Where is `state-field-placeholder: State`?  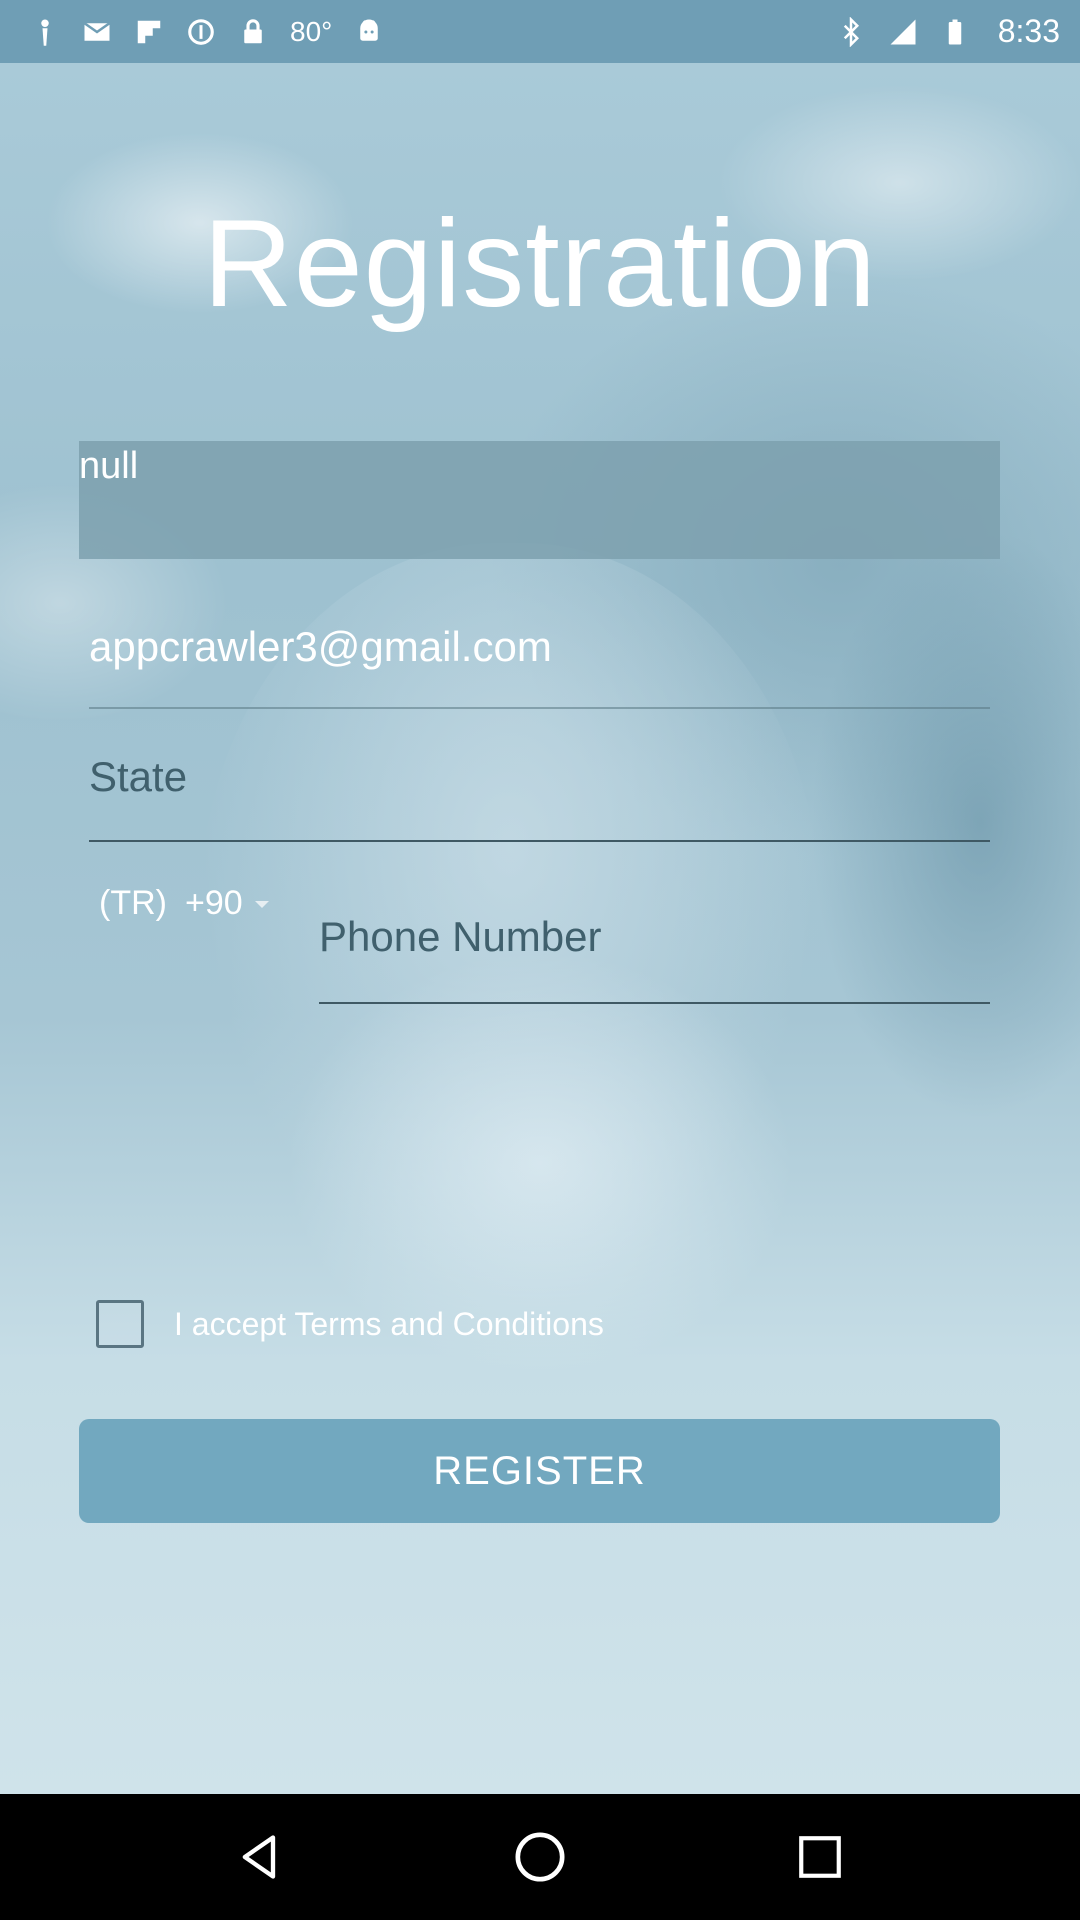
state-field-placeholder: State is located at coordinates (138, 776).